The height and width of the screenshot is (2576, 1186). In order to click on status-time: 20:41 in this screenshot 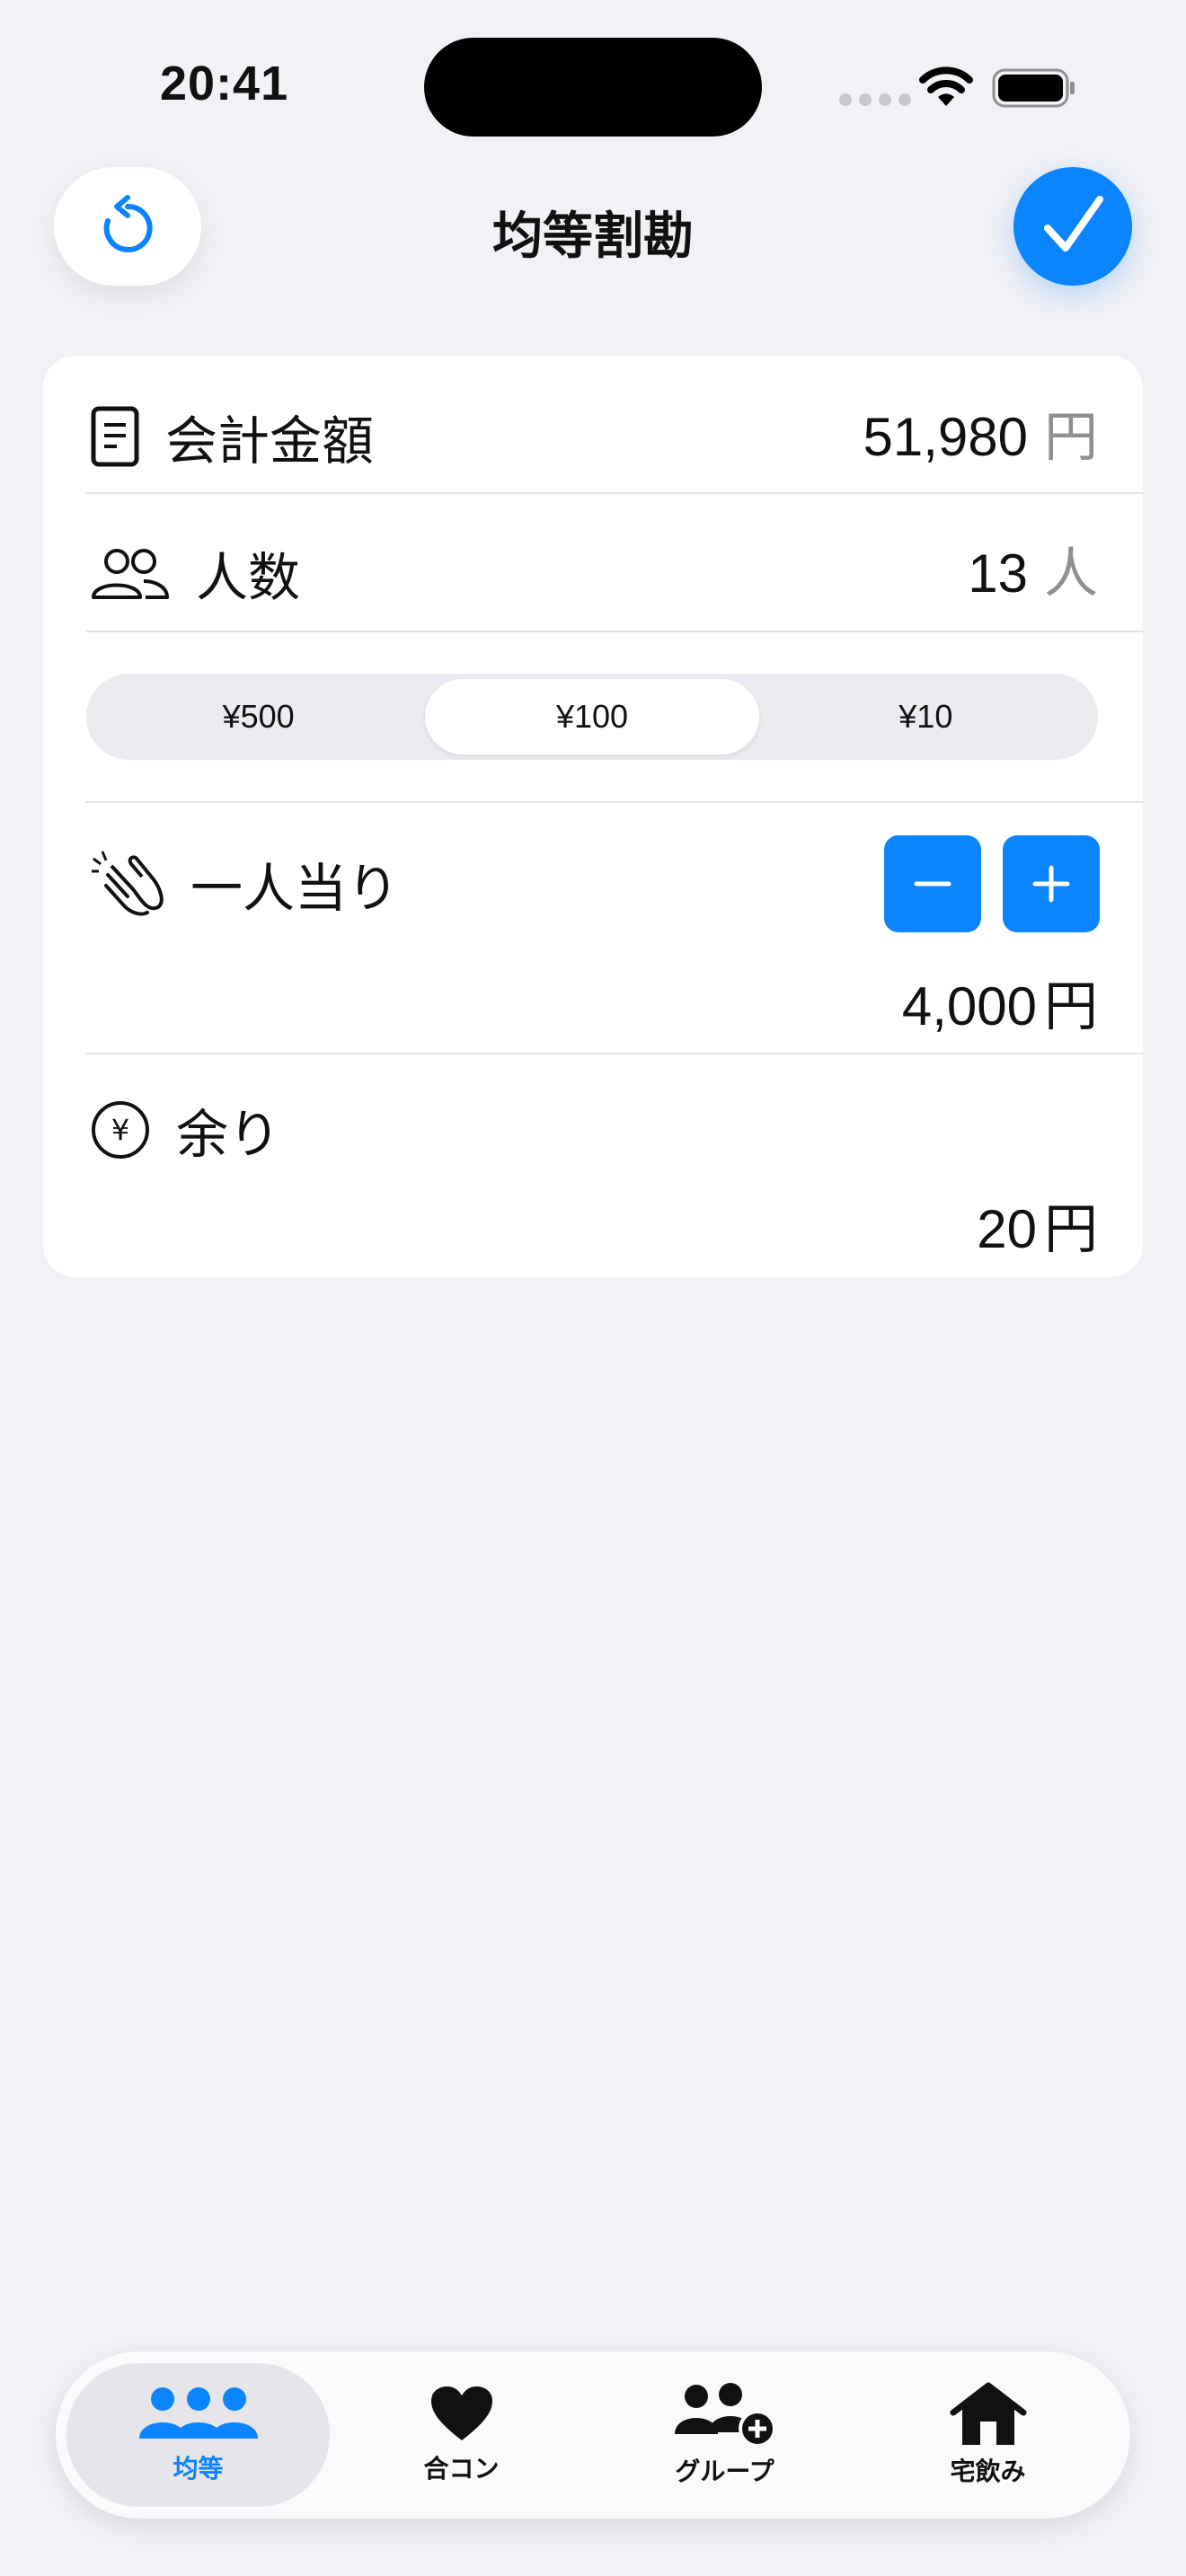, I will do `click(224, 83)`.